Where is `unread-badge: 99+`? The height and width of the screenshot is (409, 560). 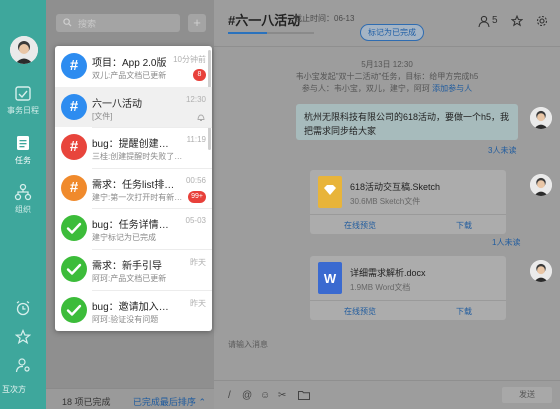 unread-badge: 99+ is located at coordinates (197, 196).